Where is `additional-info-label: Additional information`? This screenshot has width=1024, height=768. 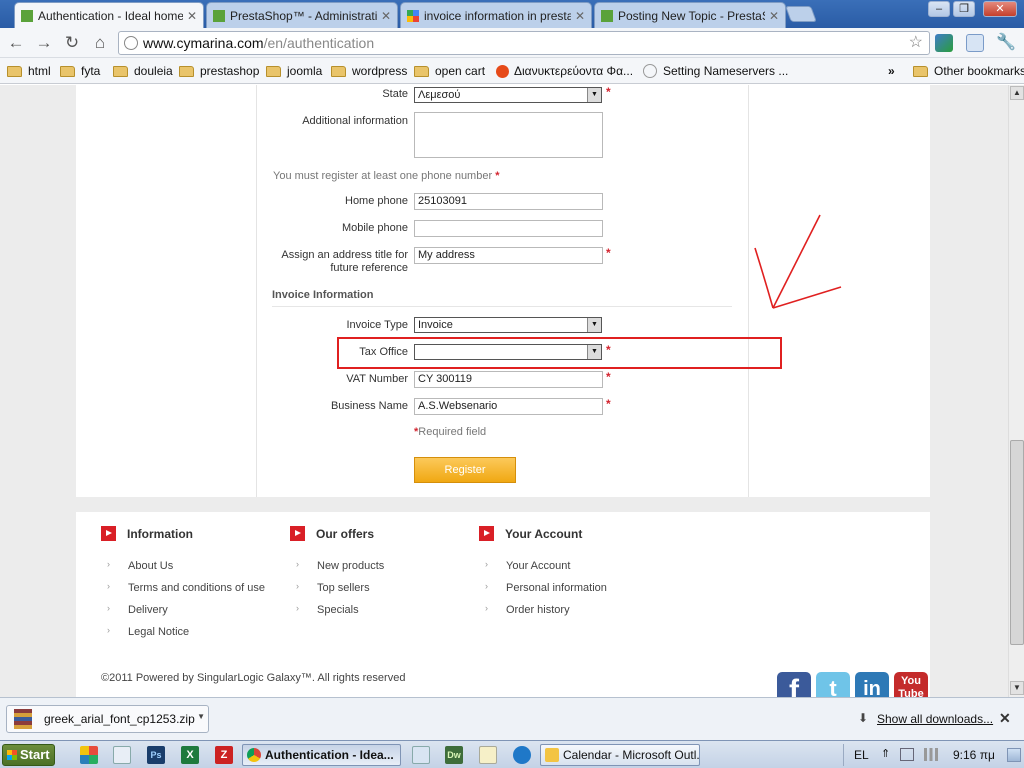
additional-info-label: Additional information is located at coordinates (355, 121).